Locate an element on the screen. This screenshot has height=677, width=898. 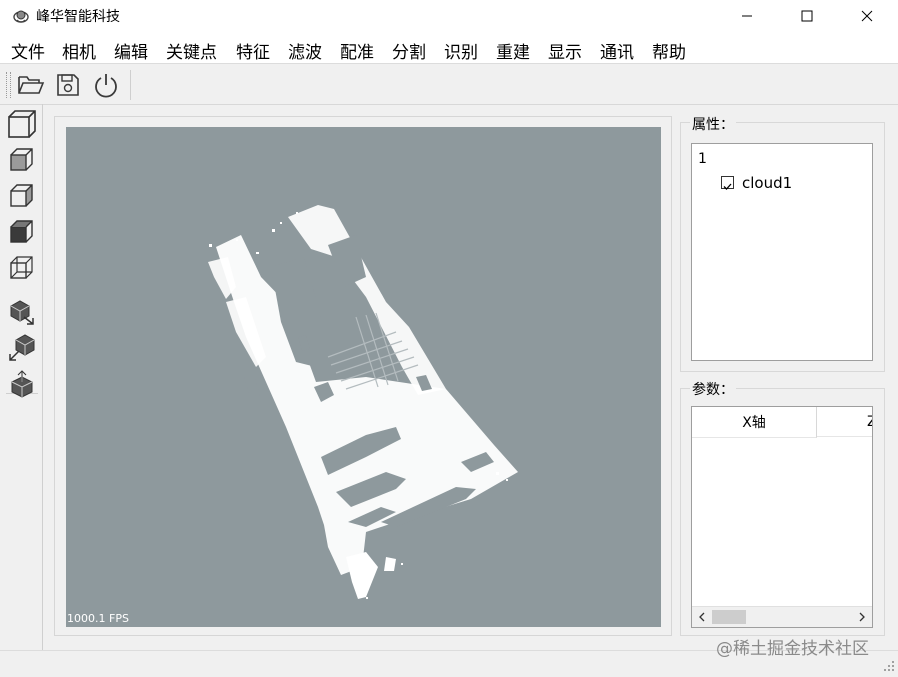
close-button is located at coordinates (867, 15).